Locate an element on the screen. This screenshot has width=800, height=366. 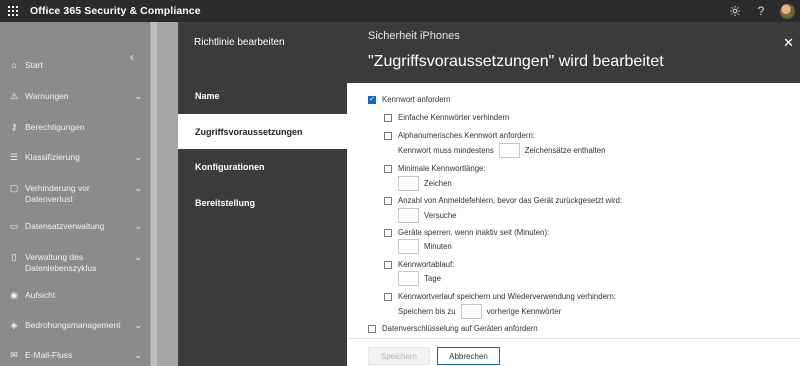
nav-item-datenlebenszyklus: ▯ Verwaltung des Datenlebenszyklus ⌄ is located at coordinates (75, 263).